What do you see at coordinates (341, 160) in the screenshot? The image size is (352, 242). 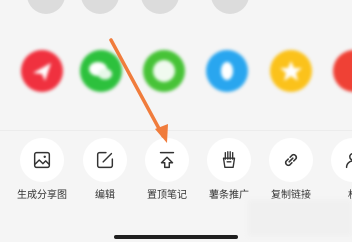 I see `user-icon` at bounding box center [341, 160].